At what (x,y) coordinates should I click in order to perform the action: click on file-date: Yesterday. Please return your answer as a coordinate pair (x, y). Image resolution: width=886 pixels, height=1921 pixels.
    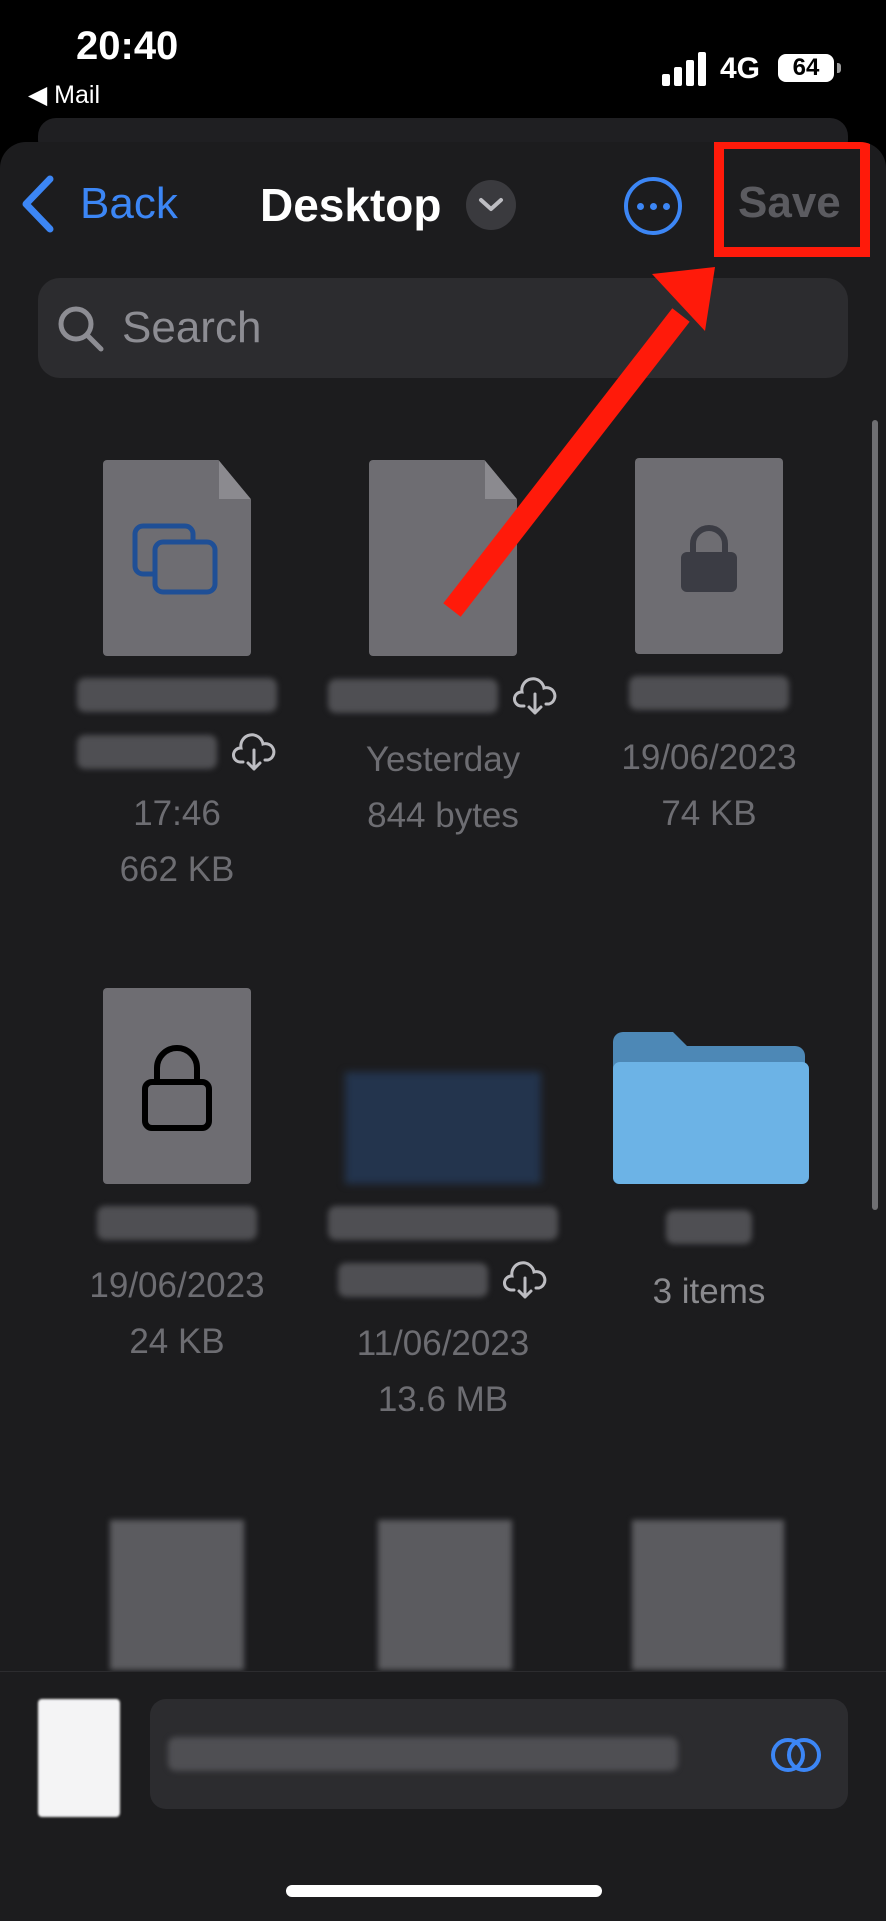
    Looking at the image, I should click on (443, 759).